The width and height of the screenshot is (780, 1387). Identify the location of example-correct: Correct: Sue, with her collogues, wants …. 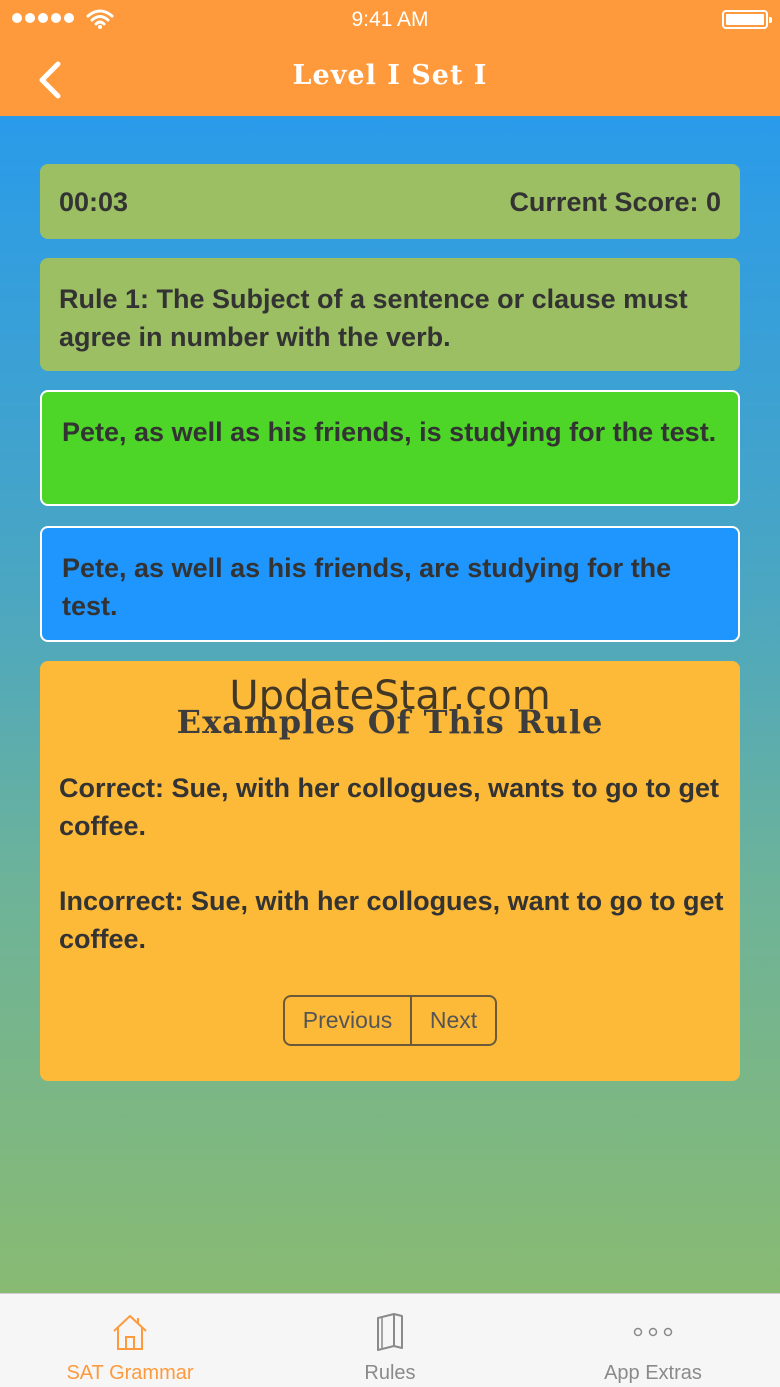
(389, 807).